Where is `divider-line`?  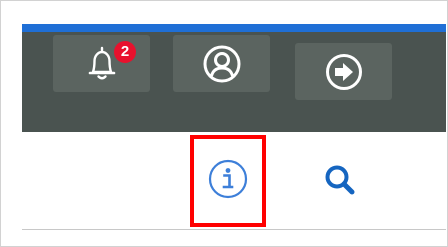 divider-line is located at coordinates (234, 229).